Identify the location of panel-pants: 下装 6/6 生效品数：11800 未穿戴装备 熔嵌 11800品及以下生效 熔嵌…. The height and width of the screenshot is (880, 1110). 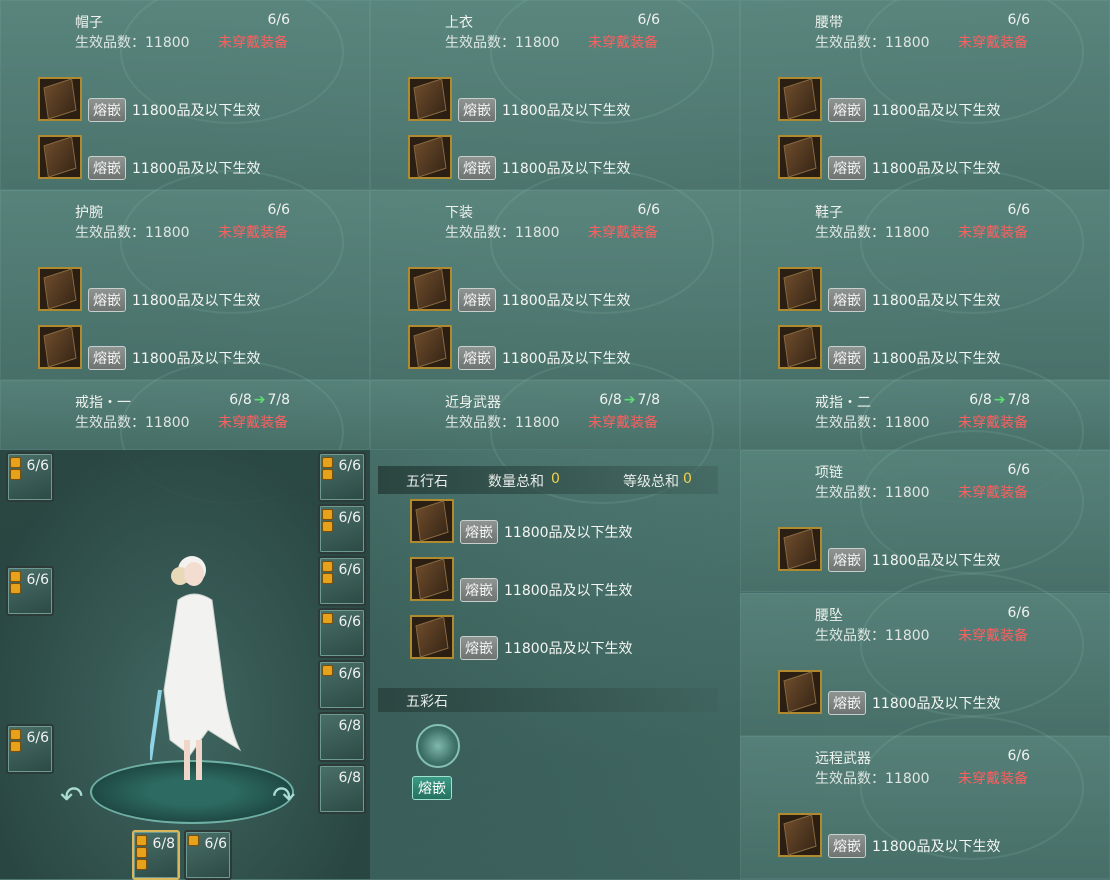
(555, 275).